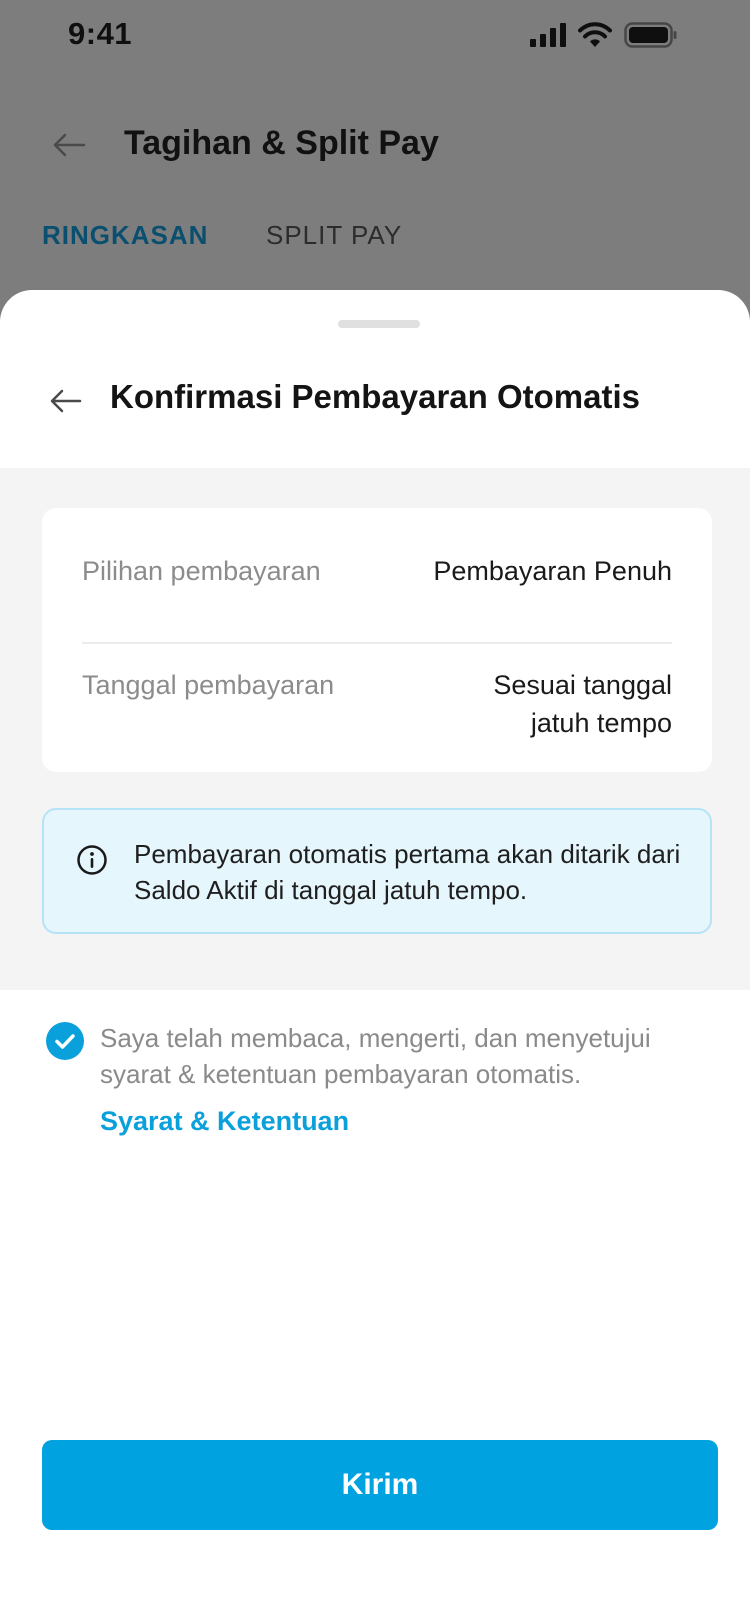 Image resolution: width=750 pixels, height=1624 pixels. I want to click on signal-icon, so click(548, 37).